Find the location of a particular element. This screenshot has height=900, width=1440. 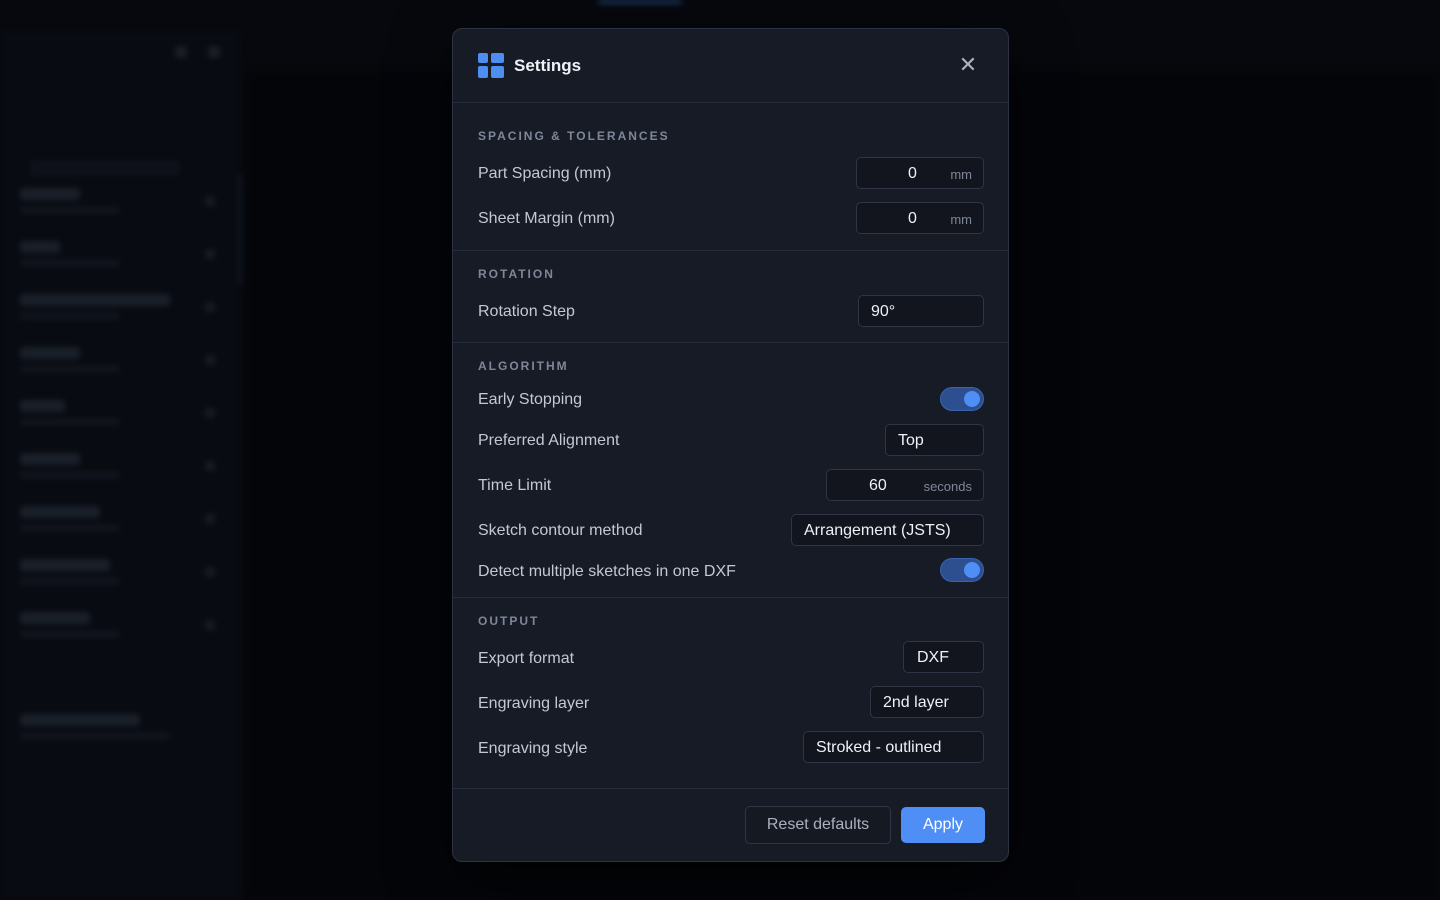

time-limit-label: Time Limit is located at coordinates (515, 485).